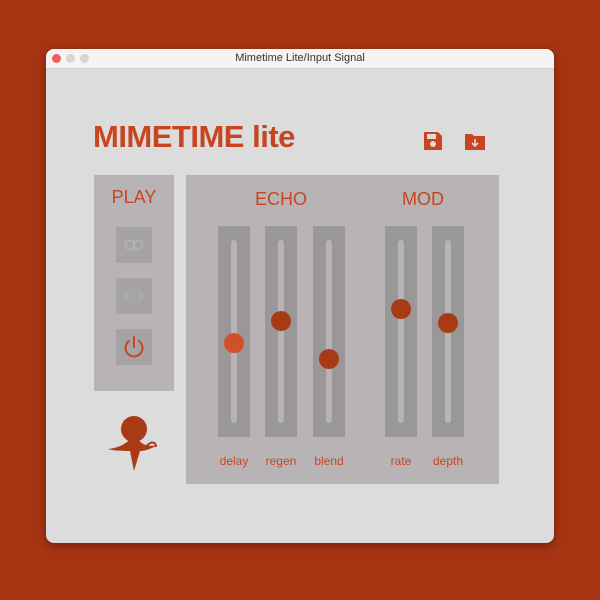  What do you see at coordinates (329, 358) in the screenshot?
I see `blend-slider-thumb` at bounding box center [329, 358].